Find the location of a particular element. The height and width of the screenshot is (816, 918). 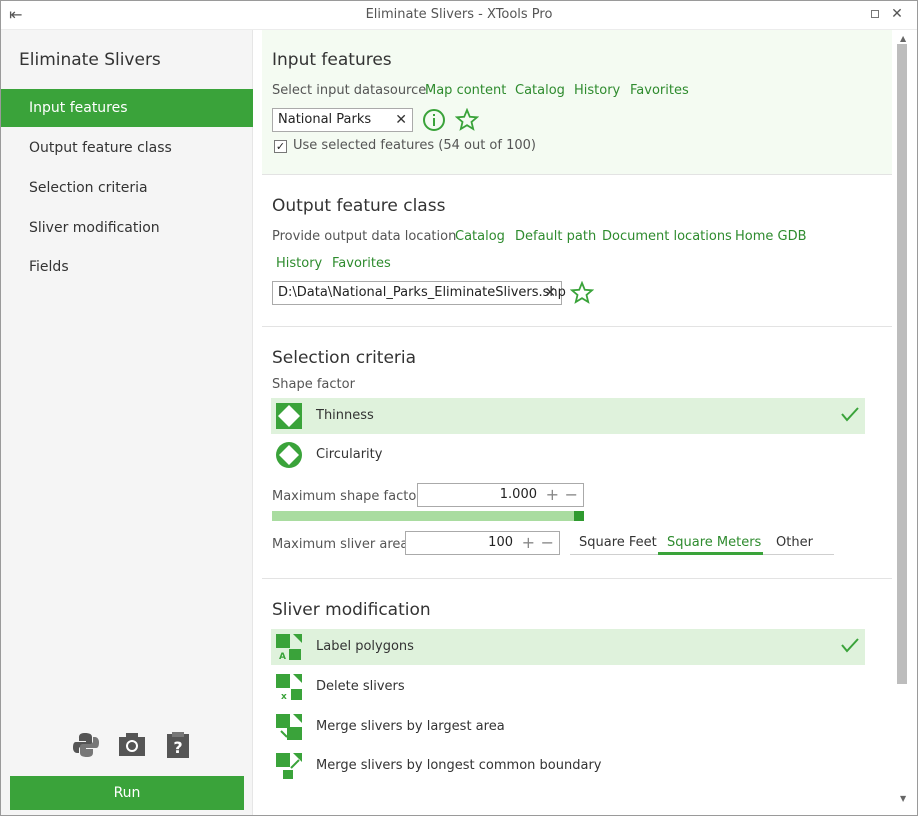

option-thinness: Thinness is located at coordinates (568, 416).